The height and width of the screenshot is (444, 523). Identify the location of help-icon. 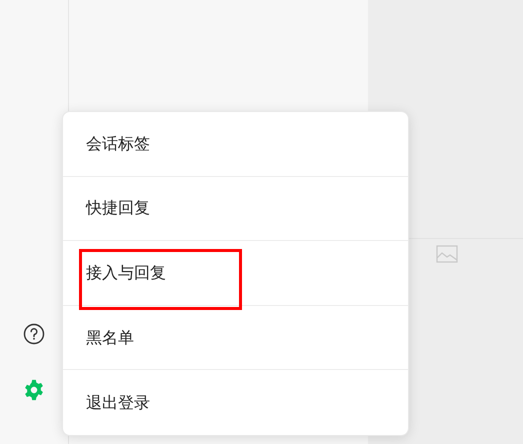
(34, 334).